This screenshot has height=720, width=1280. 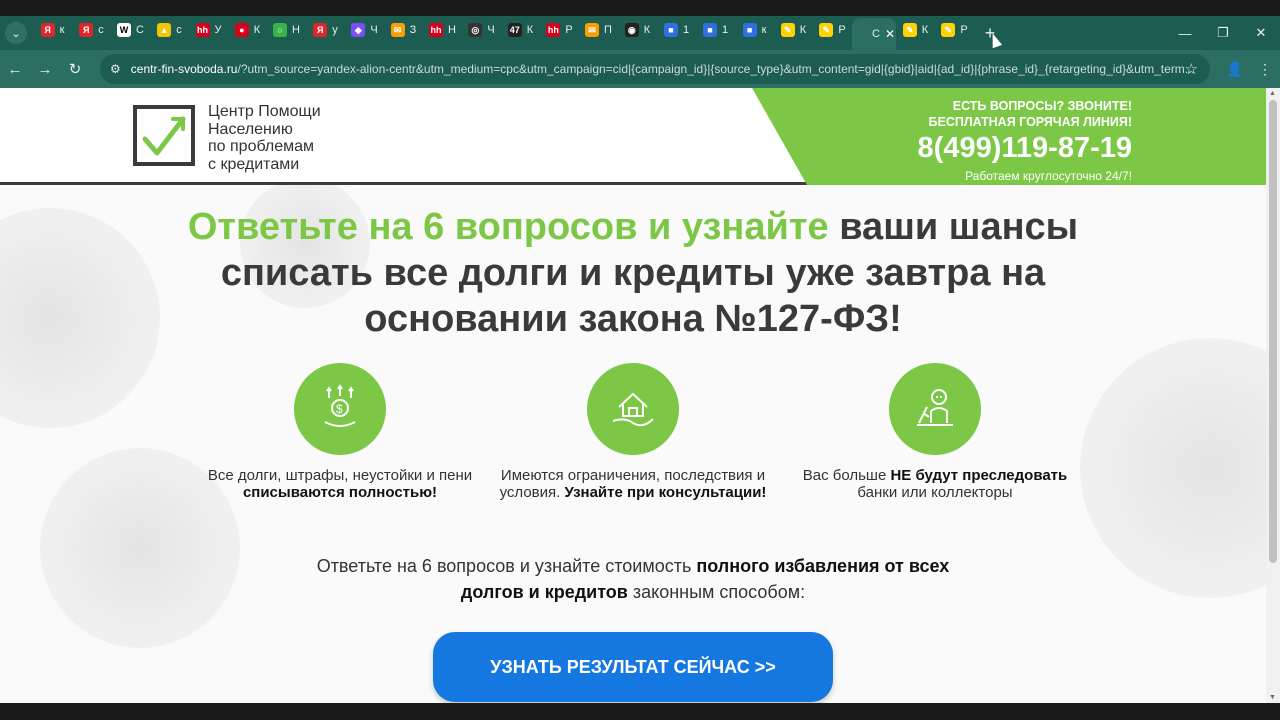 What do you see at coordinates (608, 30) in the screenshot?
I see `tab-title: П` at bounding box center [608, 30].